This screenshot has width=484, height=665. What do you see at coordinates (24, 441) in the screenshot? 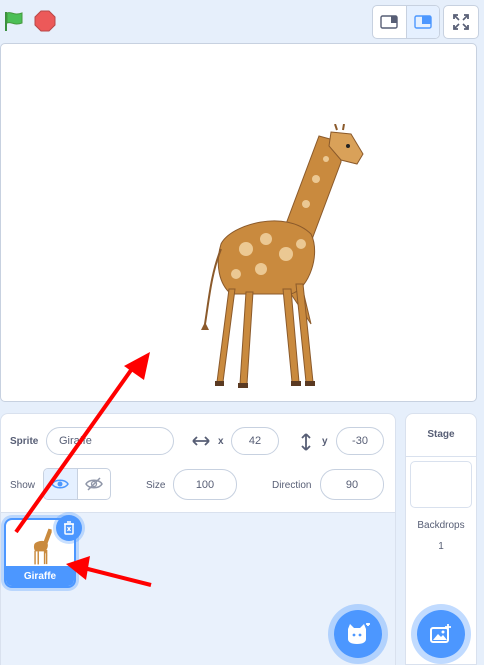
I see `sprite-label: Sprite` at bounding box center [24, 441].